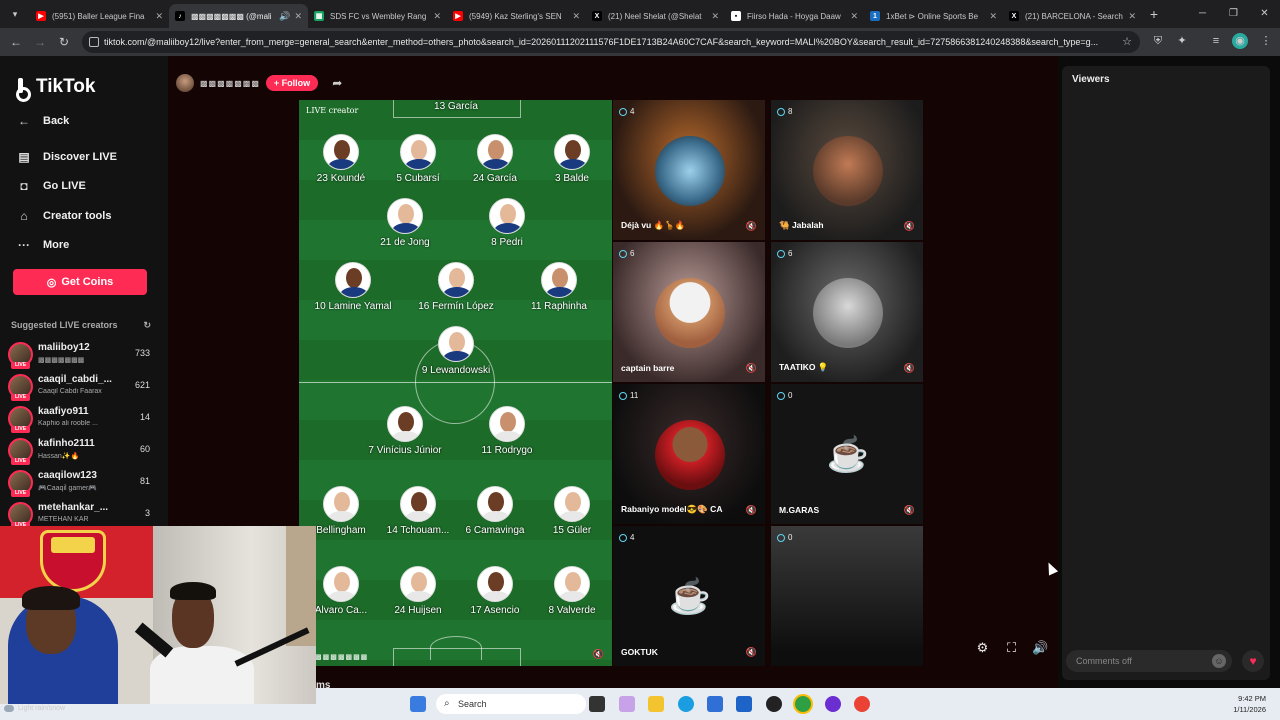  Describe the element at coordinates (15, 14) in the screenshot. I see `tab-search-icon: ▾` at that location.